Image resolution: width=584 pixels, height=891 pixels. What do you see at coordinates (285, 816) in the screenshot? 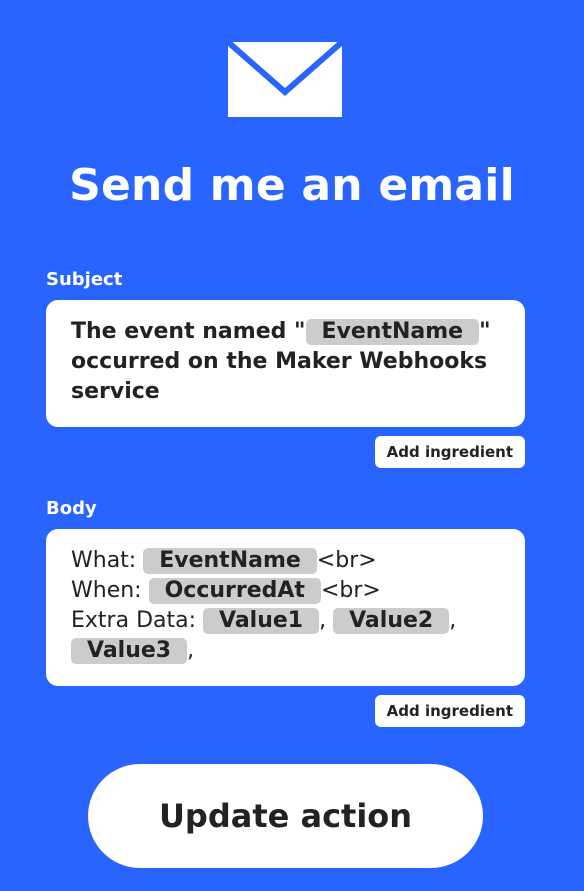
I see `update-action-button: Update action` at bounding box center [285, 816].